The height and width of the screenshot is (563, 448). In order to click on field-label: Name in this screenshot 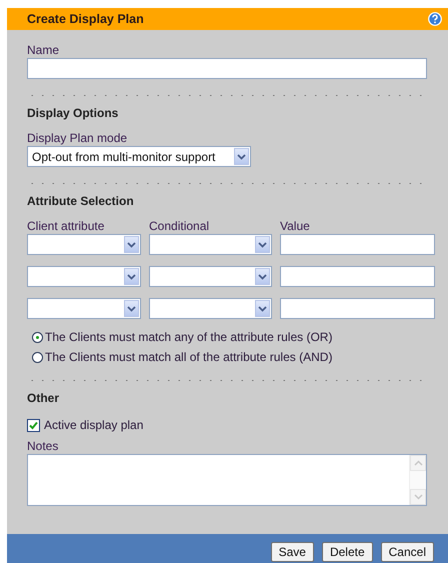, I will do `click(43, 50)`.